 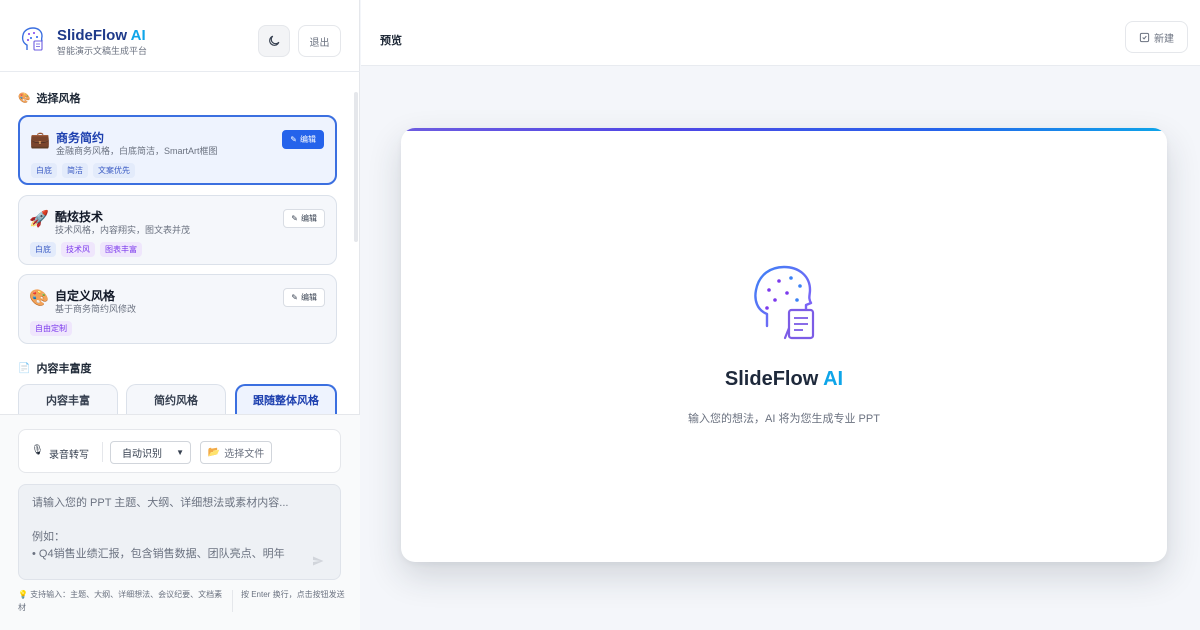 I want to click on brain-logo-icon, so click(x=32, y=39).